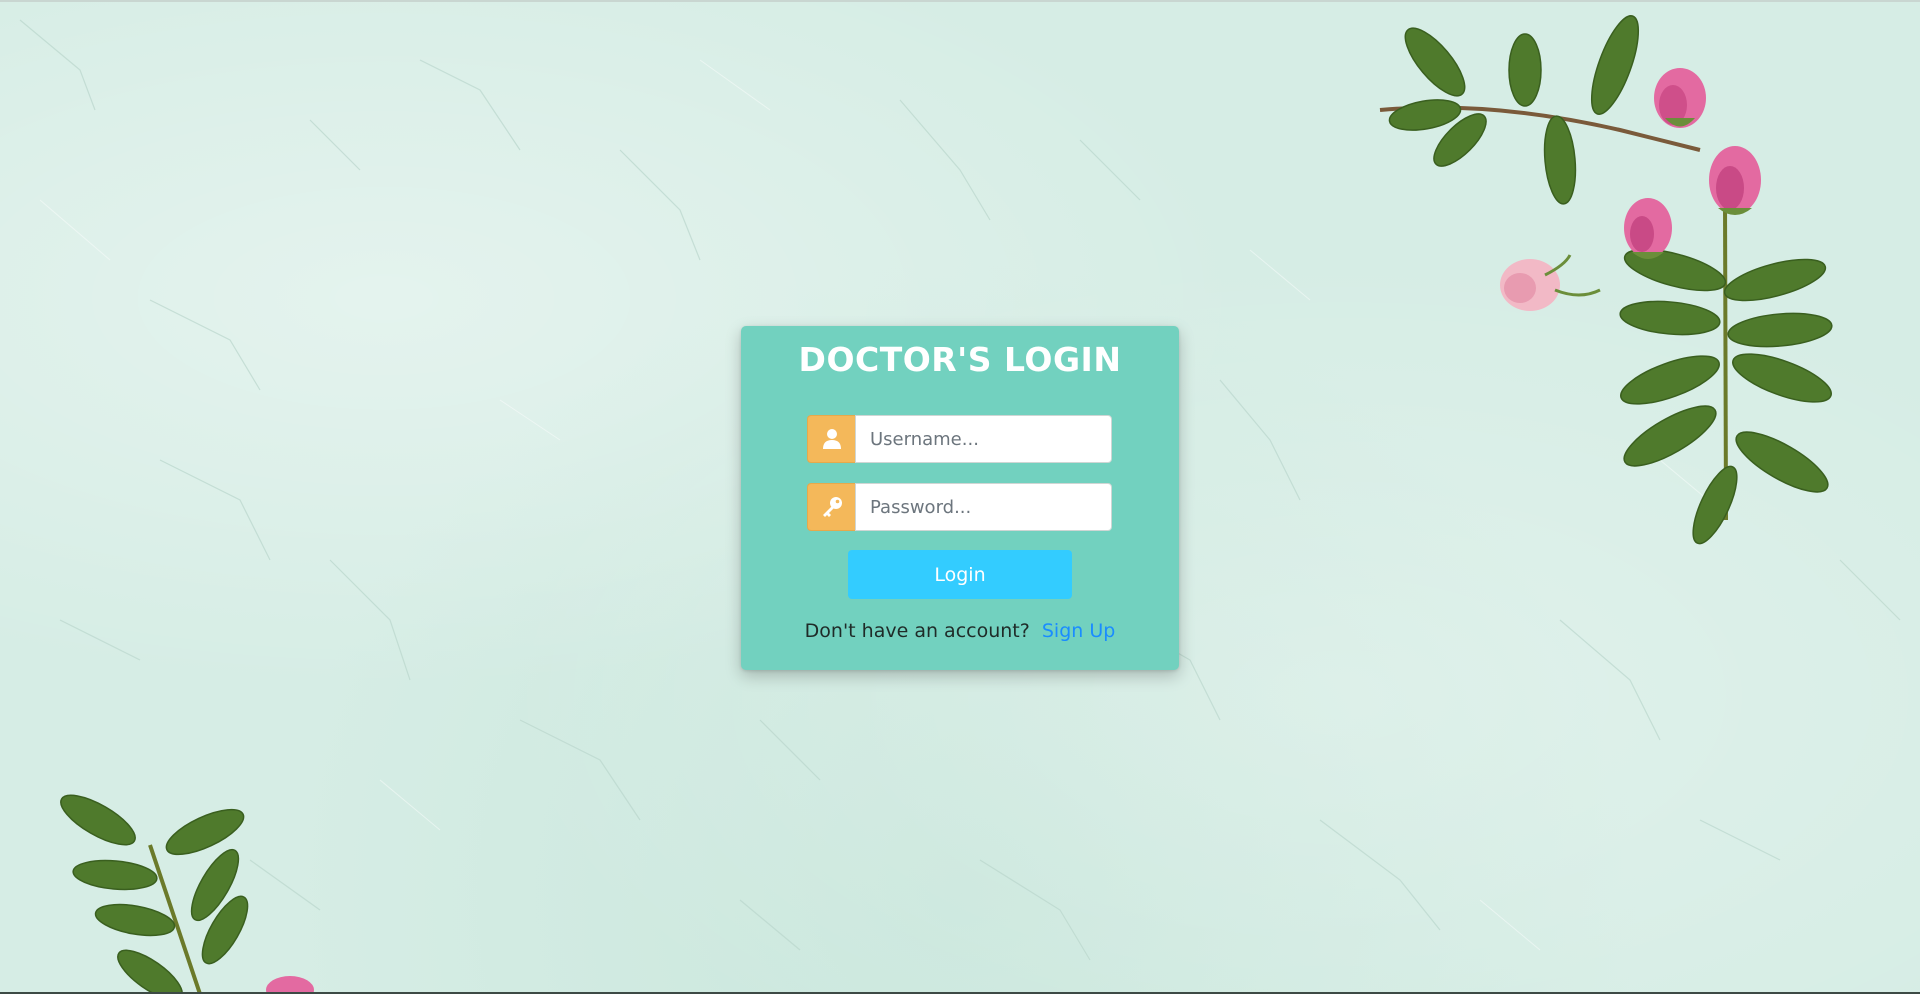 The image size is (1920, 994). I want to click on signup-prompt-line: Don't have an account? Sign Up, so click(960, 631).